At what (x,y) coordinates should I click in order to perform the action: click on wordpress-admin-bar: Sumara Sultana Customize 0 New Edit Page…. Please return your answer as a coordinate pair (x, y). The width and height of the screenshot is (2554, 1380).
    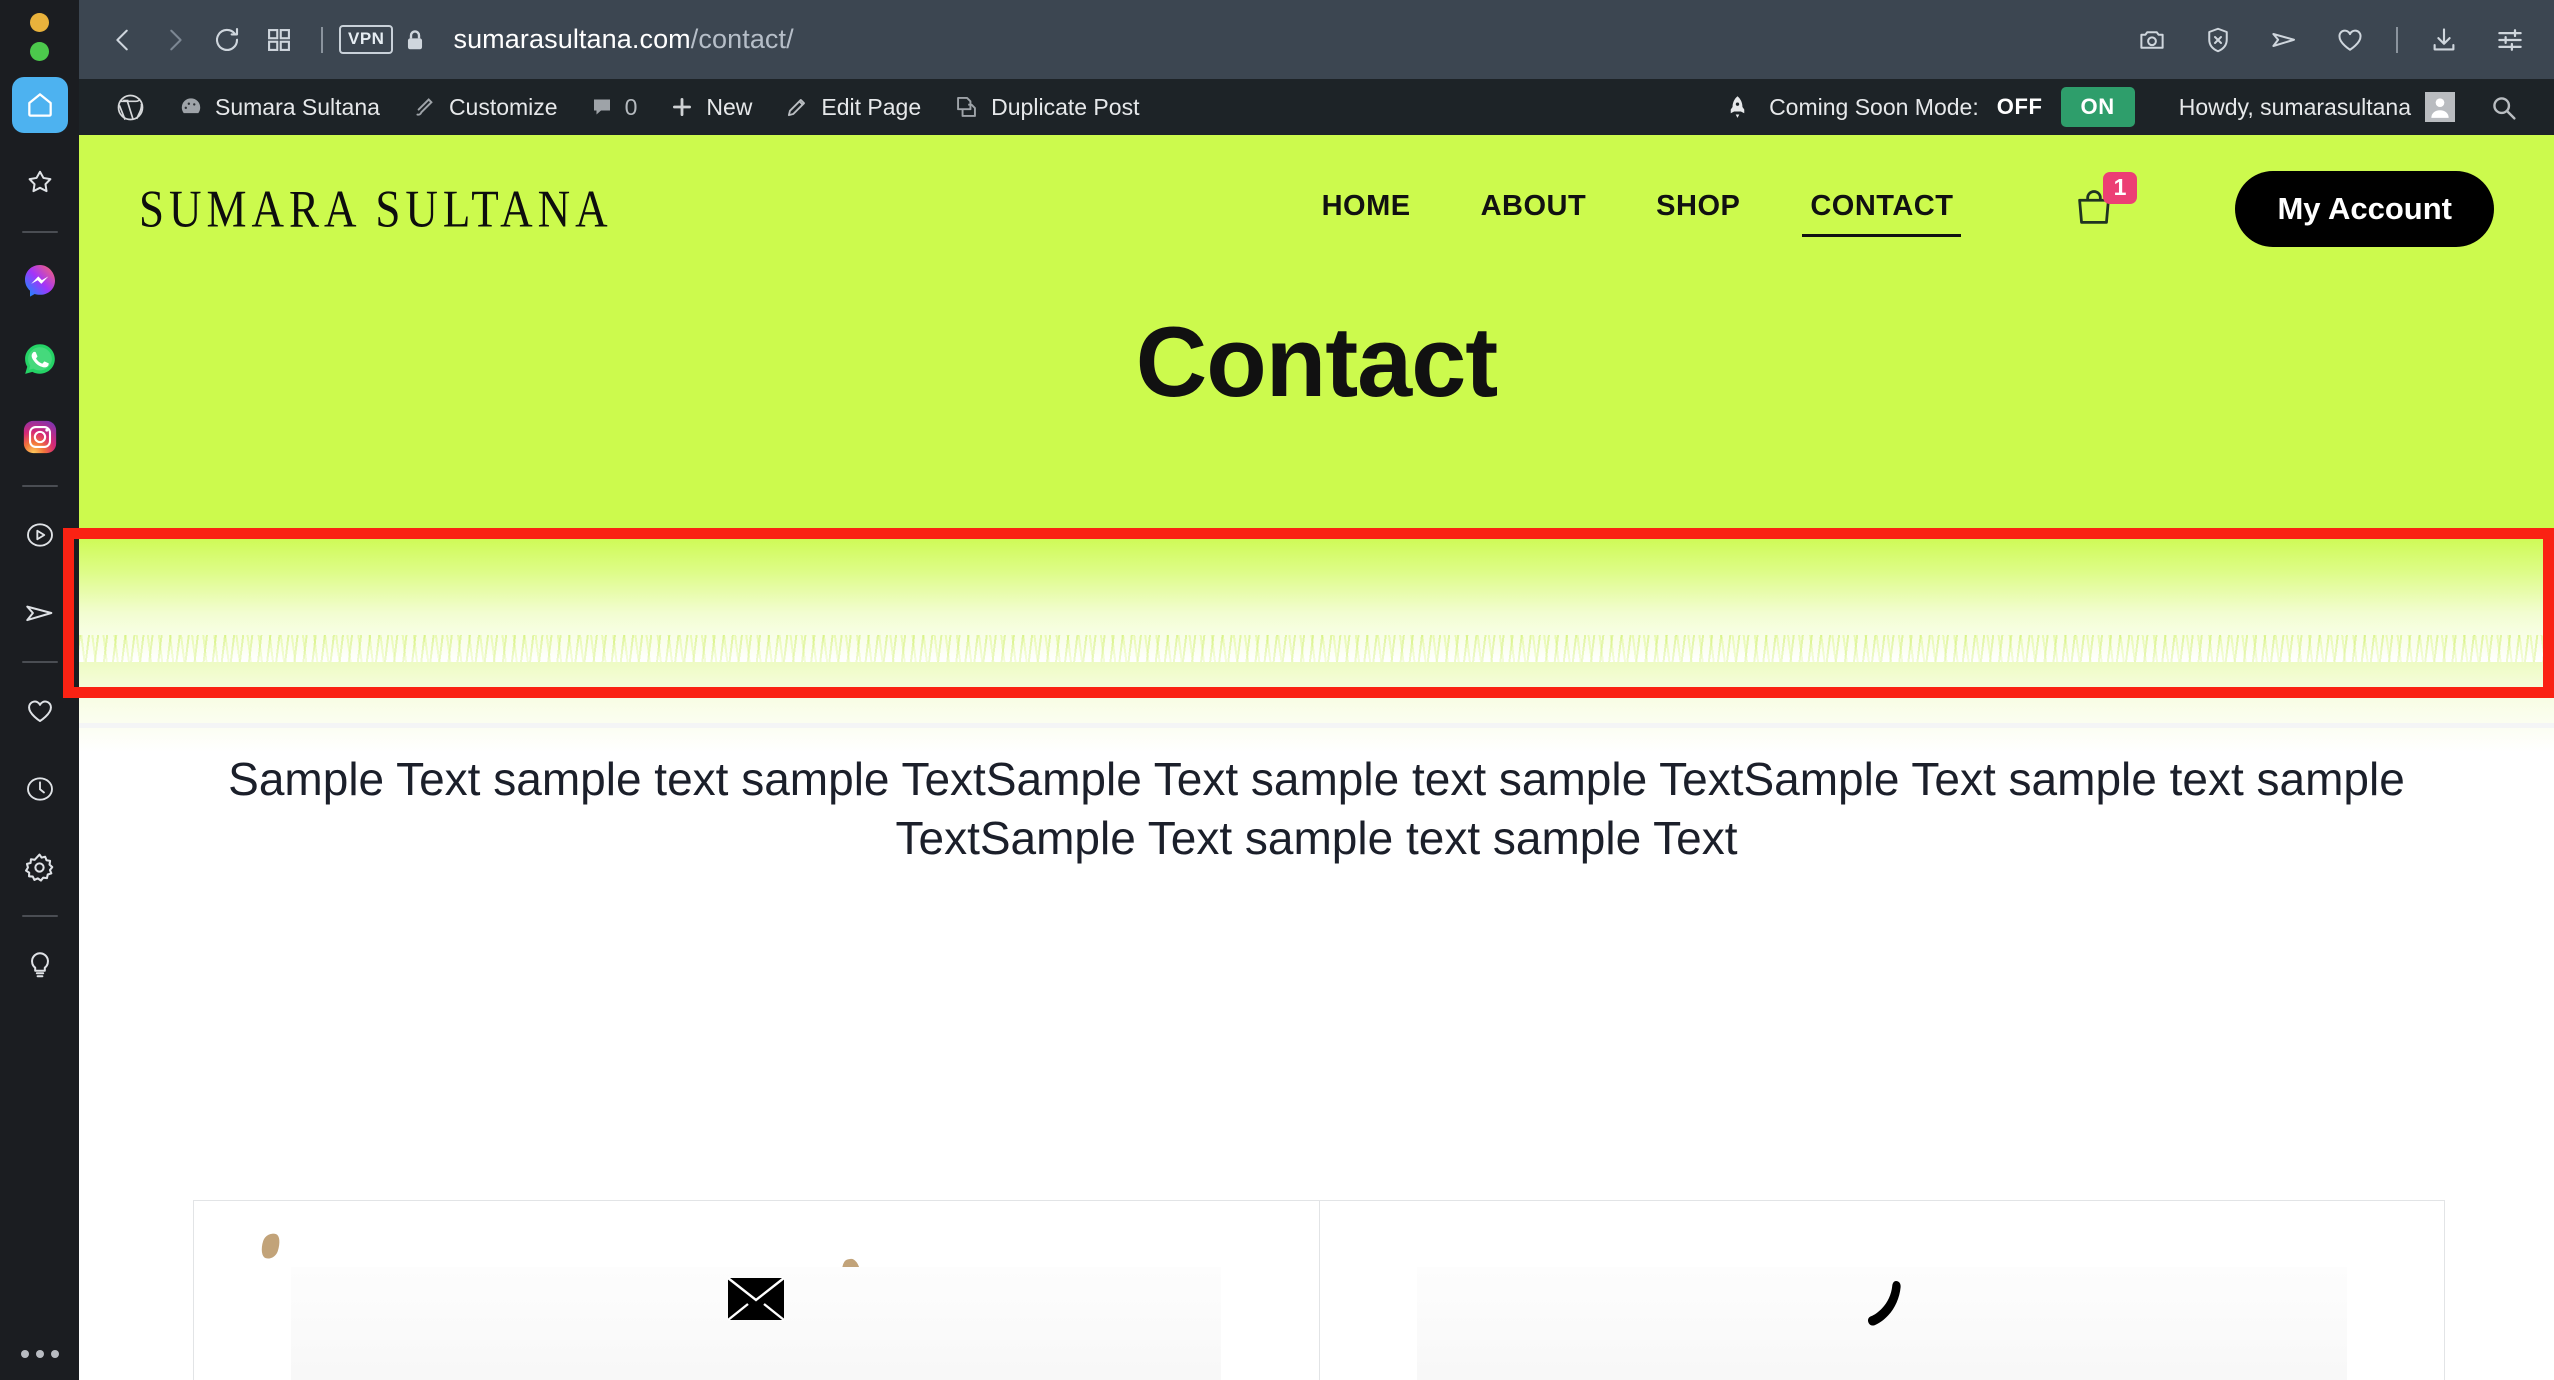
    Looking at the image, I should click on (1316, 107).